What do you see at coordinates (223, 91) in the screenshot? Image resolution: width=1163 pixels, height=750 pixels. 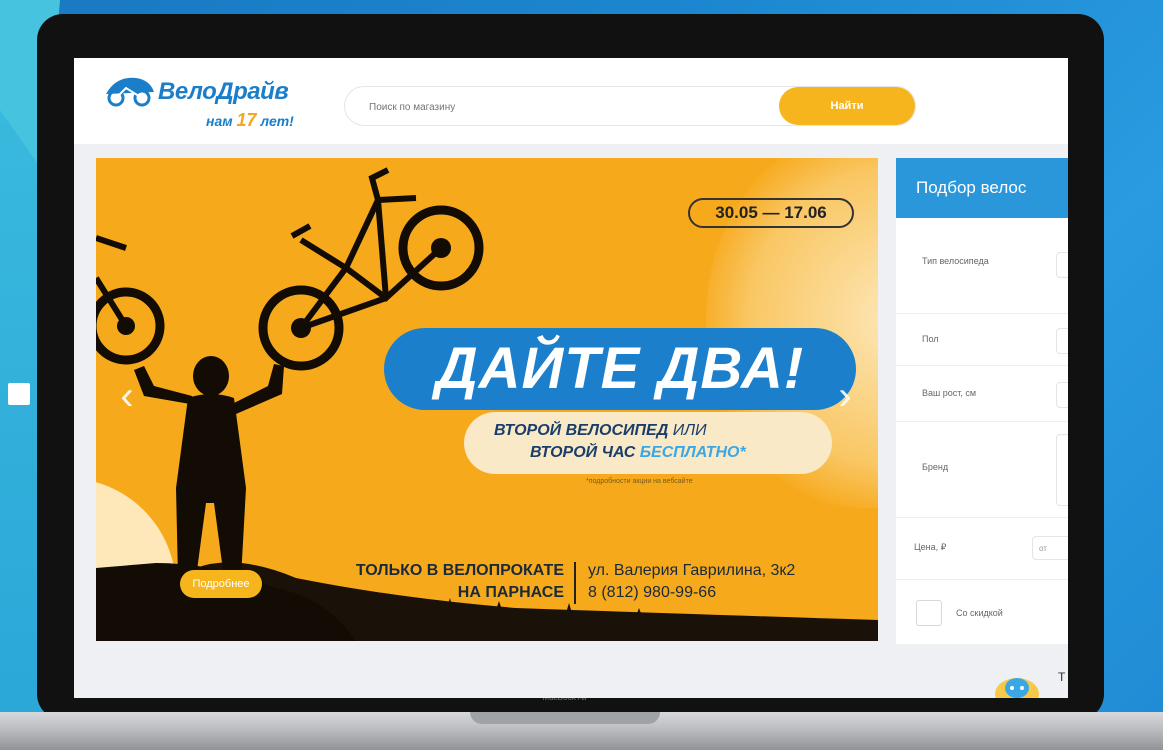 I see `logo-text: ВелоДрайв` at bounding box center [223, 91].